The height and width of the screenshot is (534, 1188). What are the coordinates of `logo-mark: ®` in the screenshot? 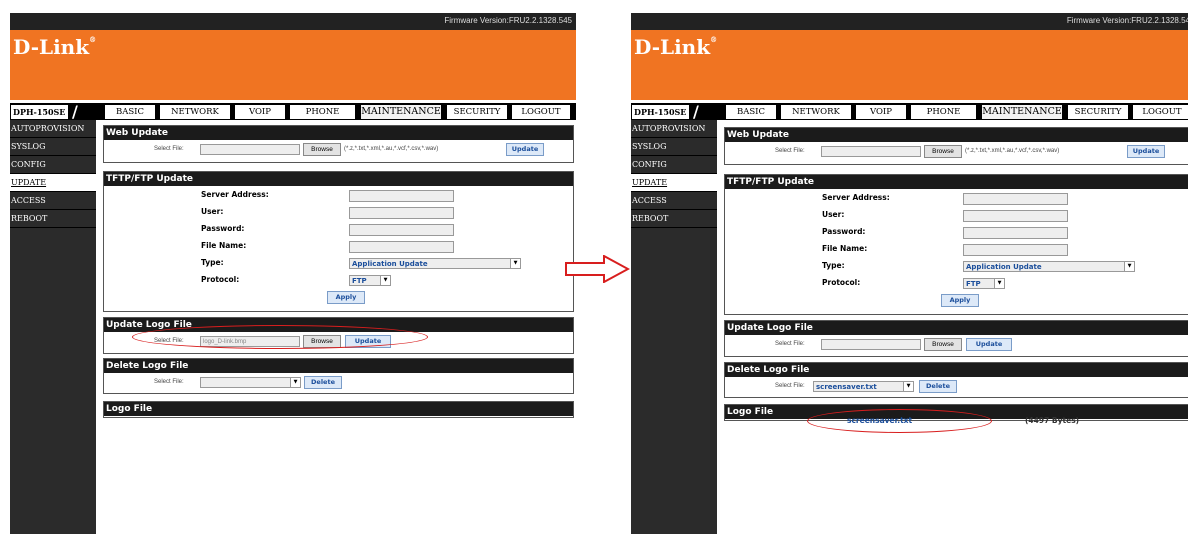 It's located at (93, 39).